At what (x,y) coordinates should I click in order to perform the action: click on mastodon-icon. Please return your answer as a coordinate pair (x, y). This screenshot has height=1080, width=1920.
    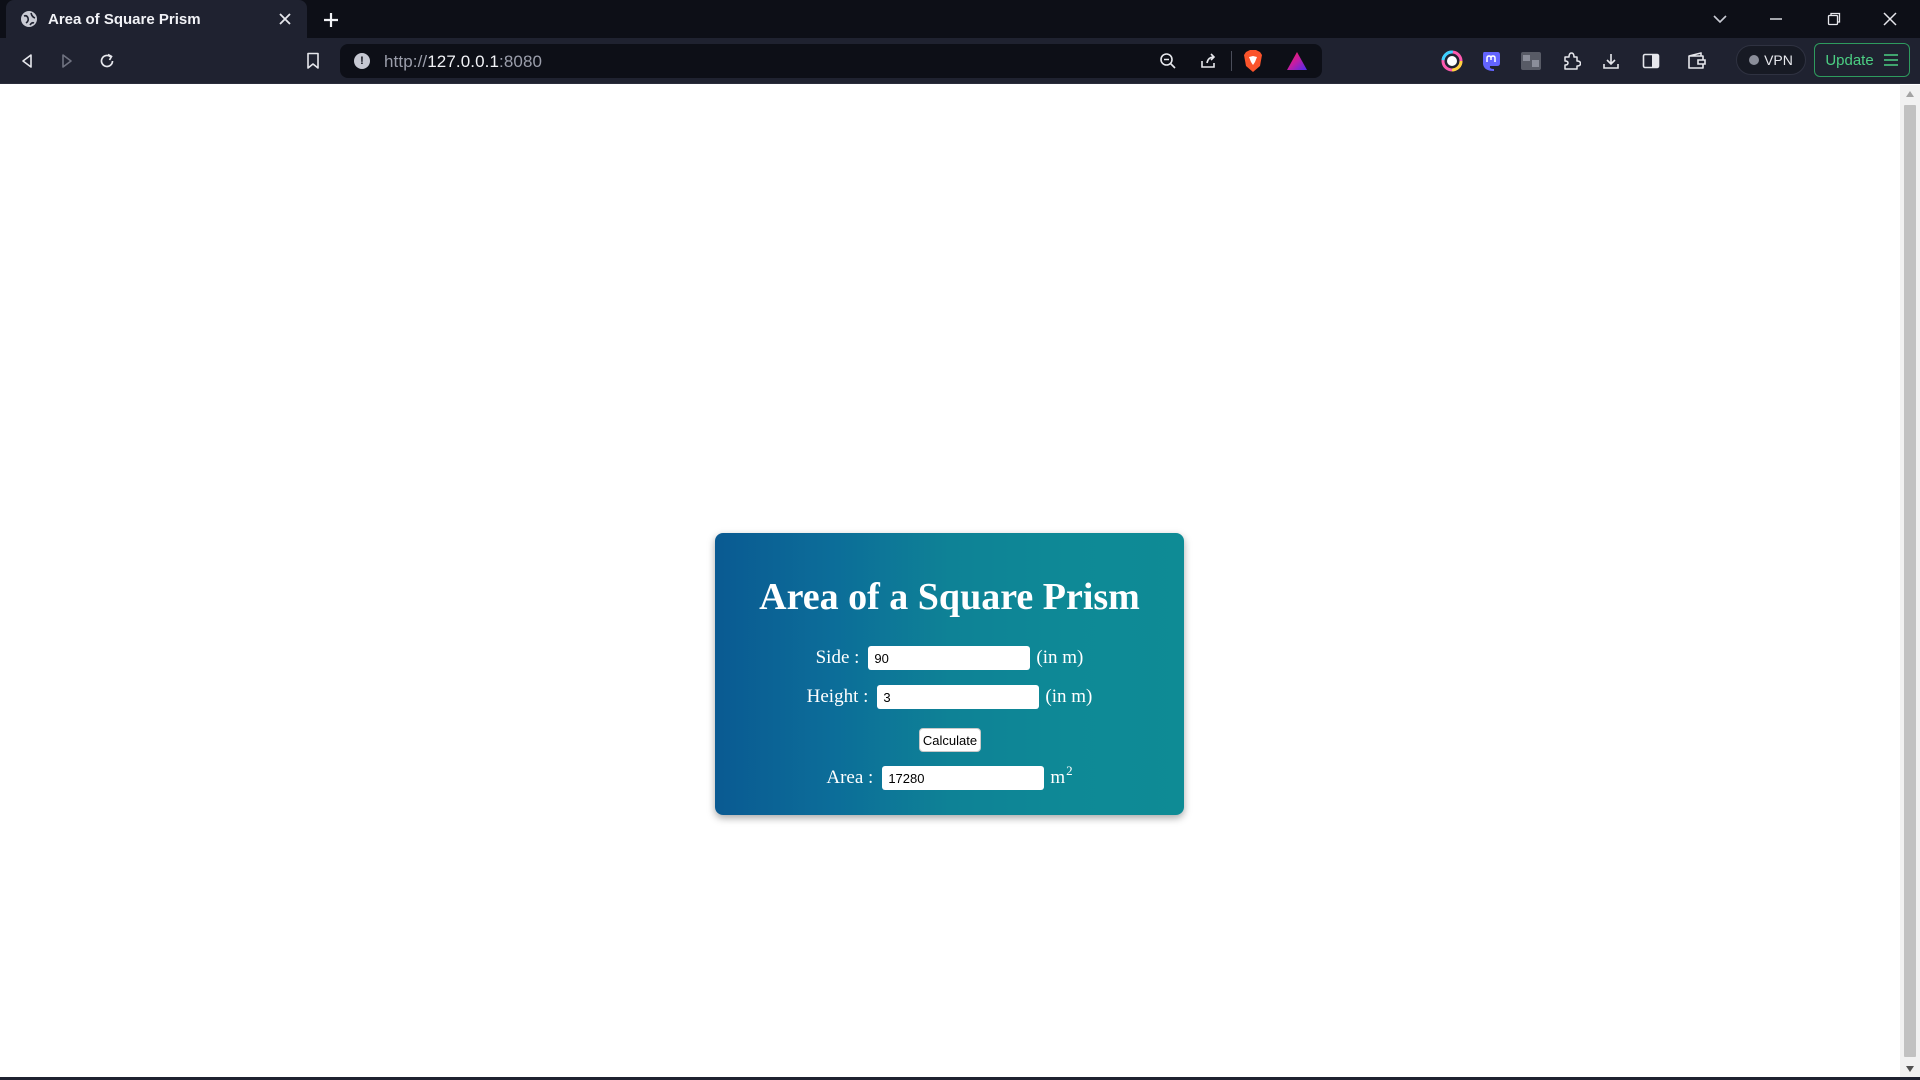
    Looking at the image, I should click on (1491, 61).